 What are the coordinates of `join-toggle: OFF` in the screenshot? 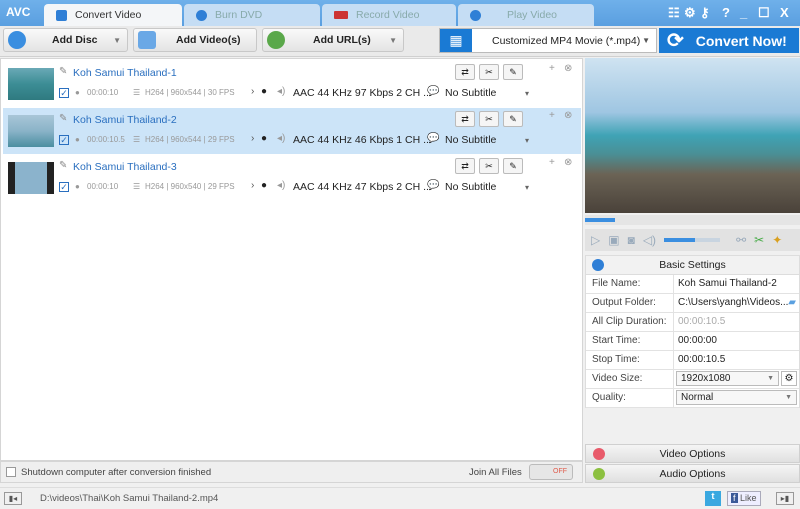 It's located at (551, 472).